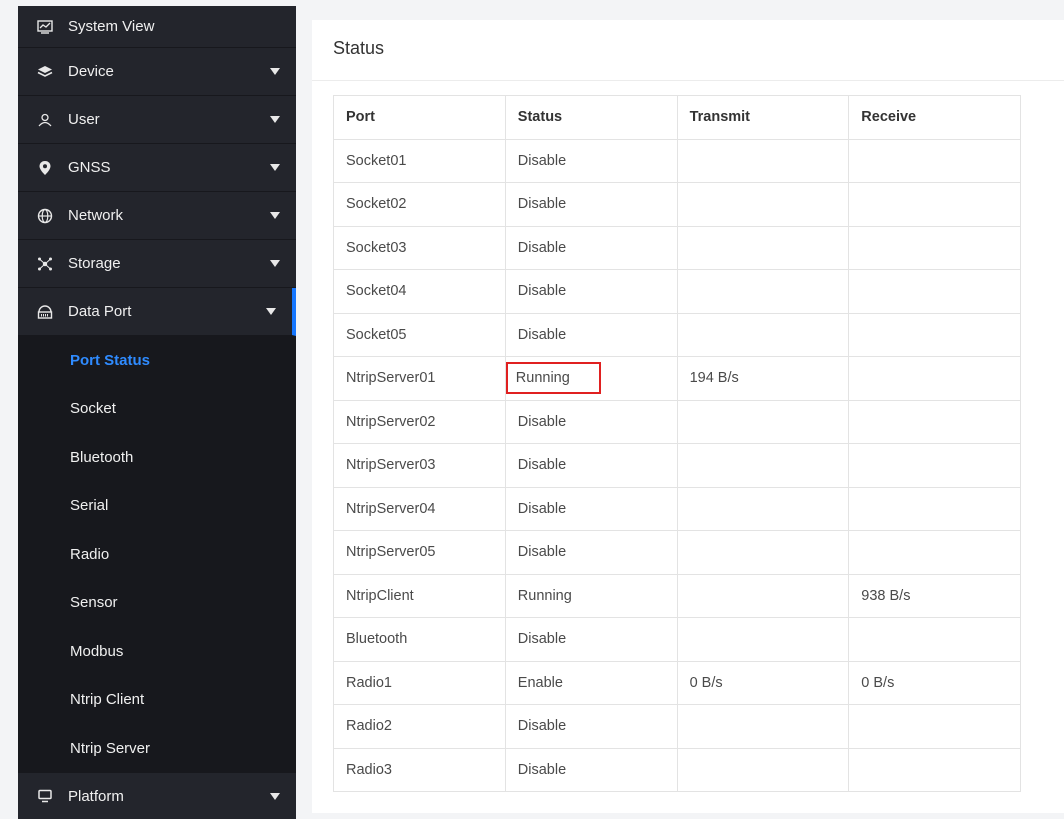 Image resolution: width=1064 pixels, height=819 pixels. Describe the element at coordinates (157, 748) in the screenshot. I see `submenu-item-ntrip-server: Ntrip Server` at that location.